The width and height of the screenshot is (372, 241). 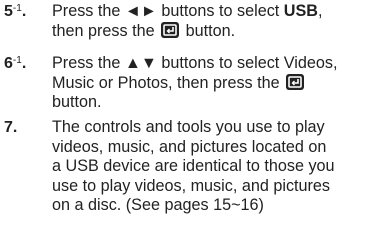 What do you see at coordinates (188, 127) in the screenshot?
I see `step-text-line: The controls and tools you use to play` at bounding box center [188, 127].